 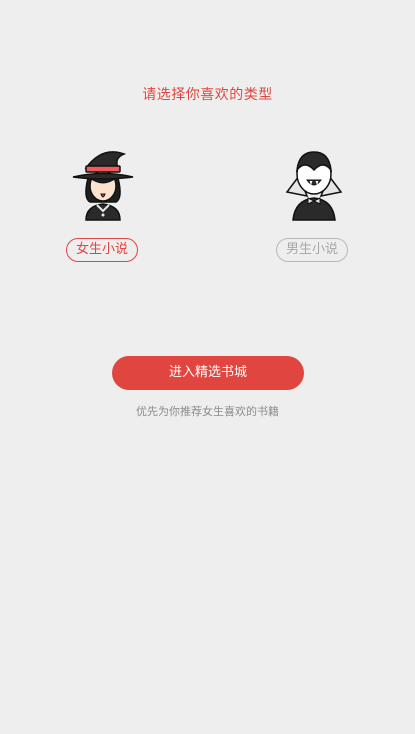 I want to click on female-witch-avatar-icon, so click(x=103, y=186).